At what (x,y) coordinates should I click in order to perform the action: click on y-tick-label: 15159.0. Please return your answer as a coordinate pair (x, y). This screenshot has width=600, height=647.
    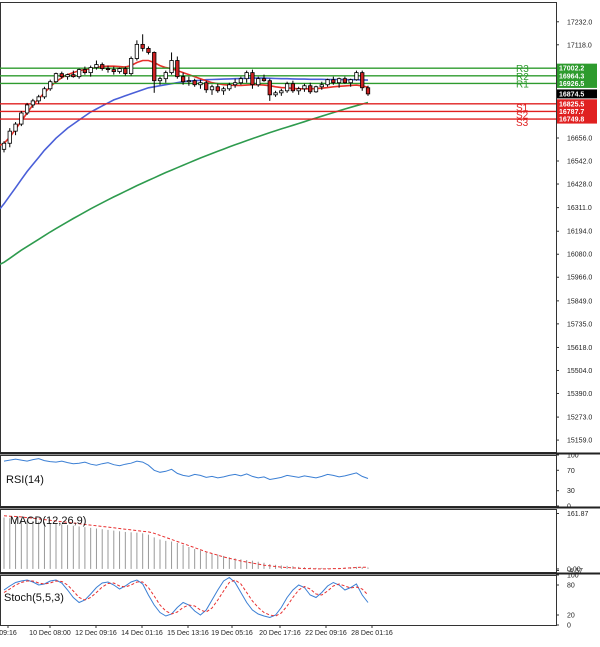
    Looking at the image, I should click on (579, 441).